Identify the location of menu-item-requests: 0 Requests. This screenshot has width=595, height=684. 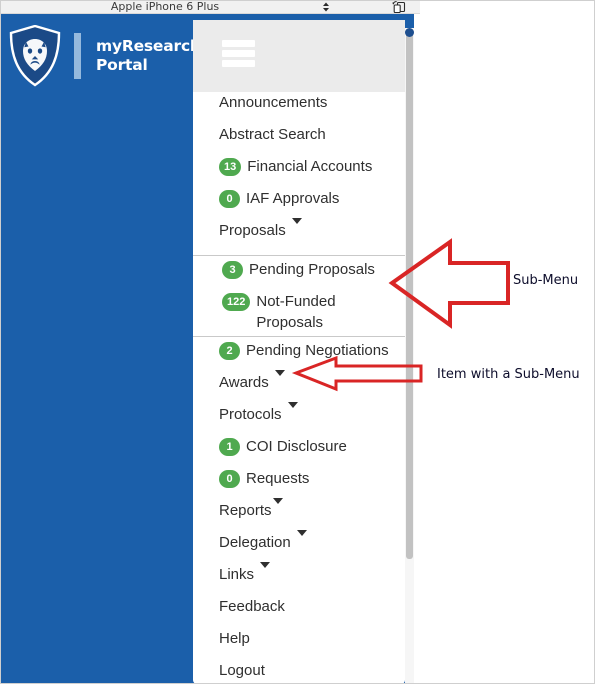
(299, 484).